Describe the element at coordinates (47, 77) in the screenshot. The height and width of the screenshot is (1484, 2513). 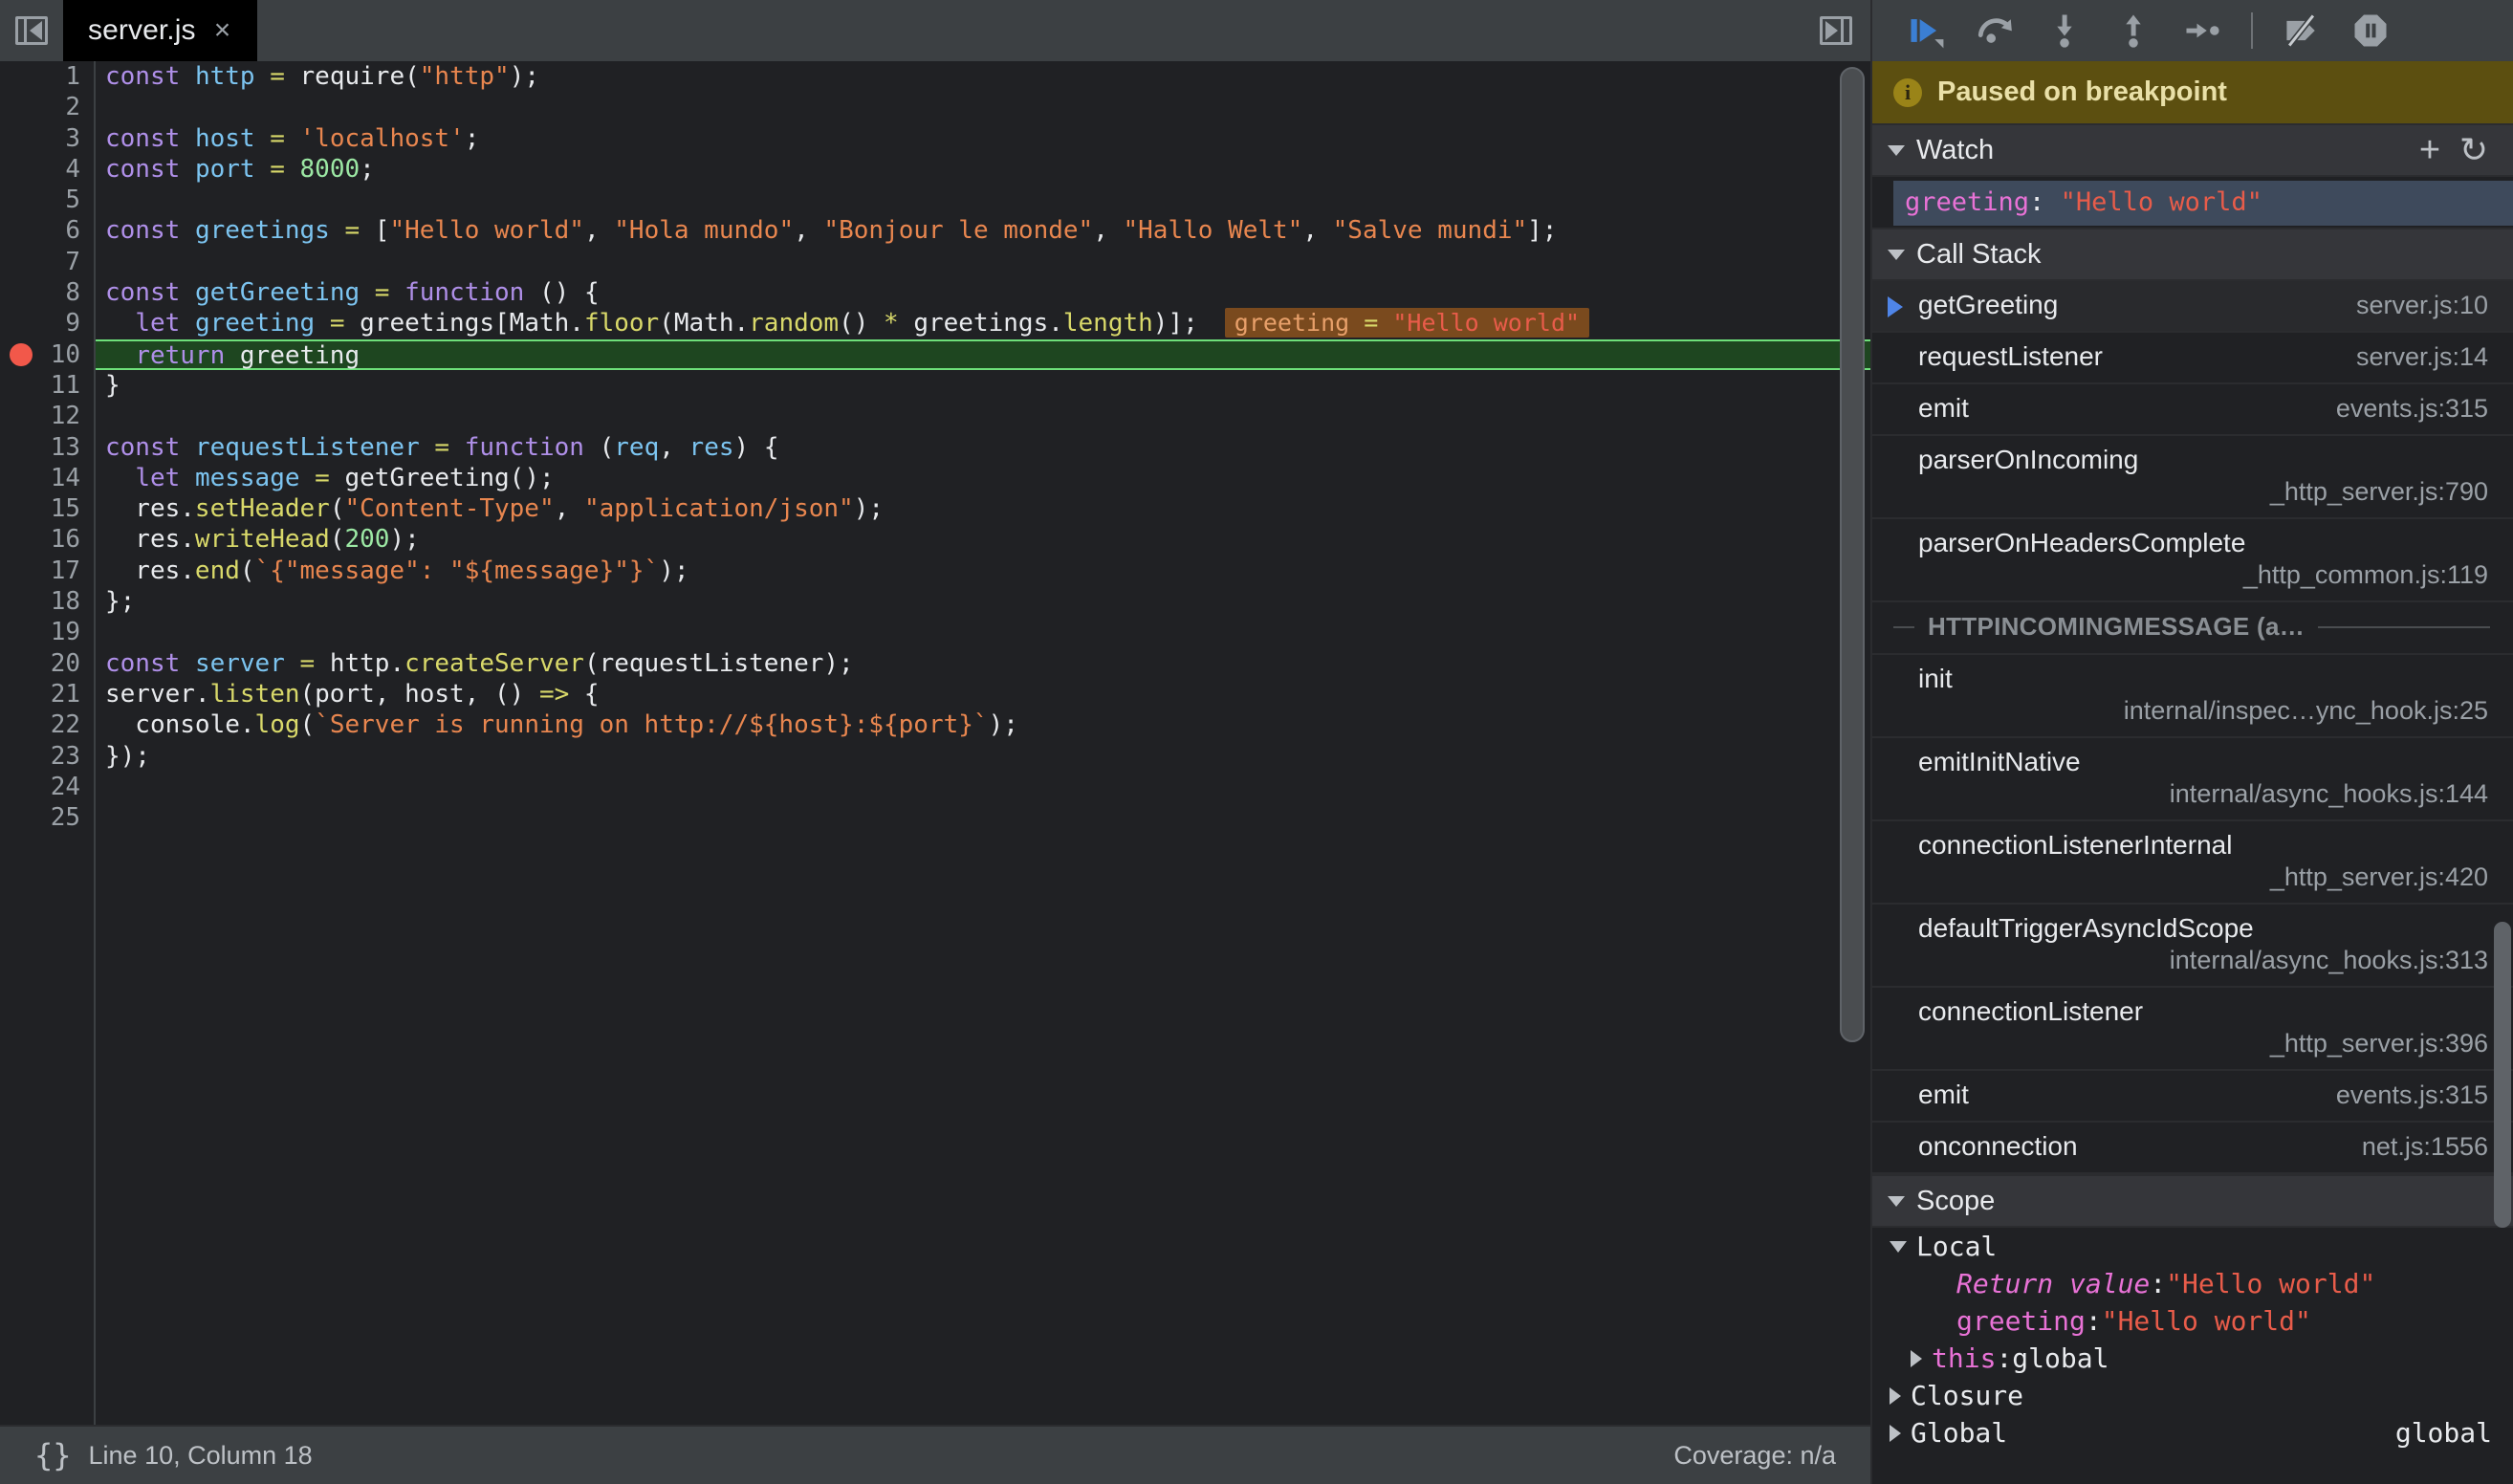
I see `line-number: 1` at that location.